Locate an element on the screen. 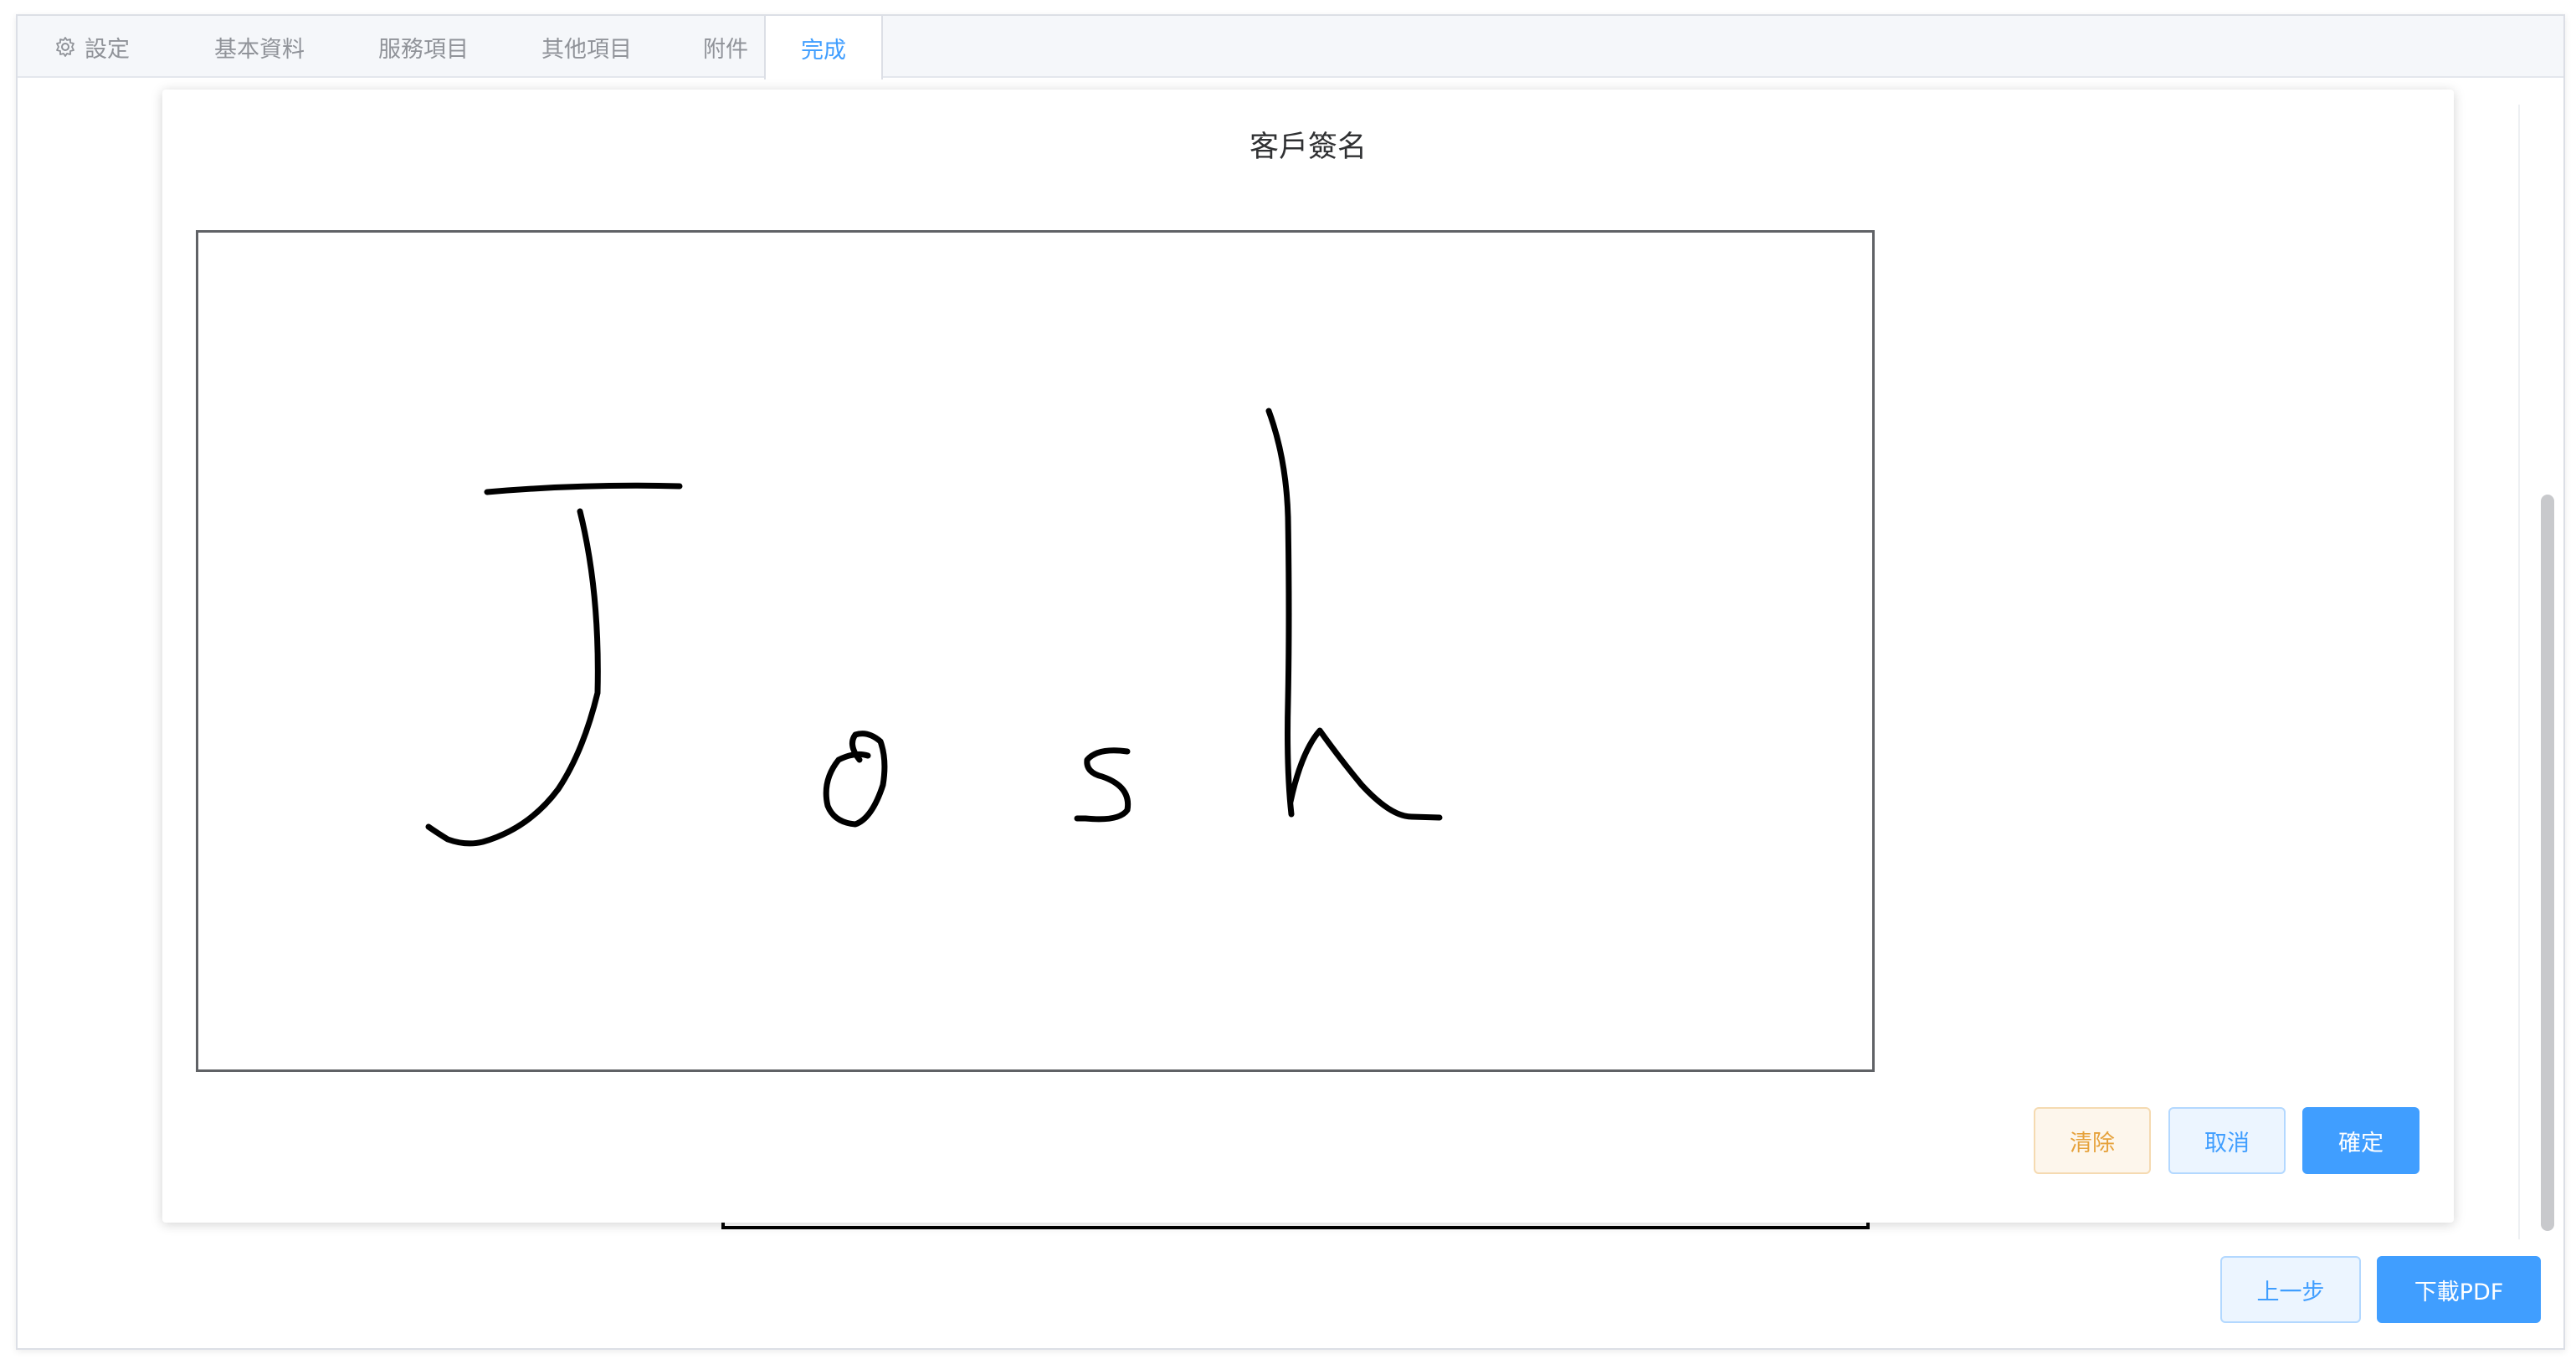 Image resolution: width=2576 pixels, height=1359 pixels. confirm-button: 確定 is located at coordinates (2360, 1140).